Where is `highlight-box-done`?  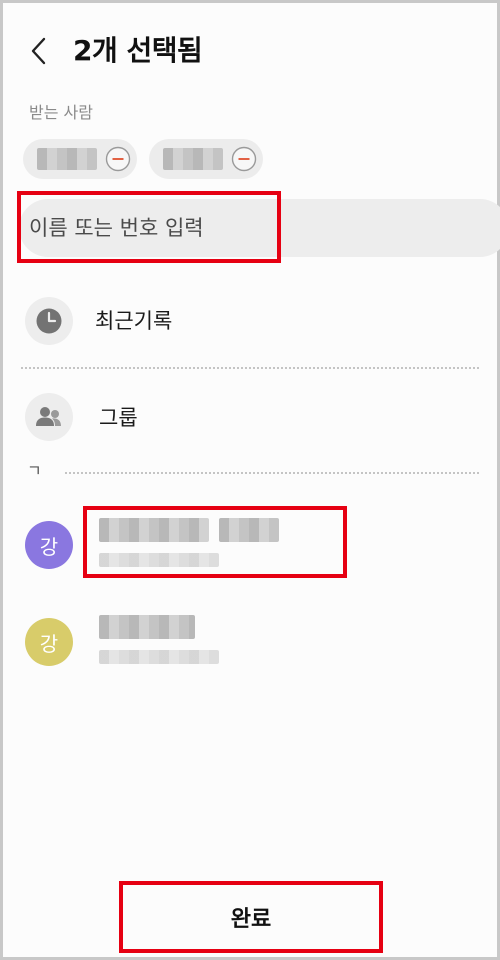 highlight-box-done is located at coordinates (251, 917).